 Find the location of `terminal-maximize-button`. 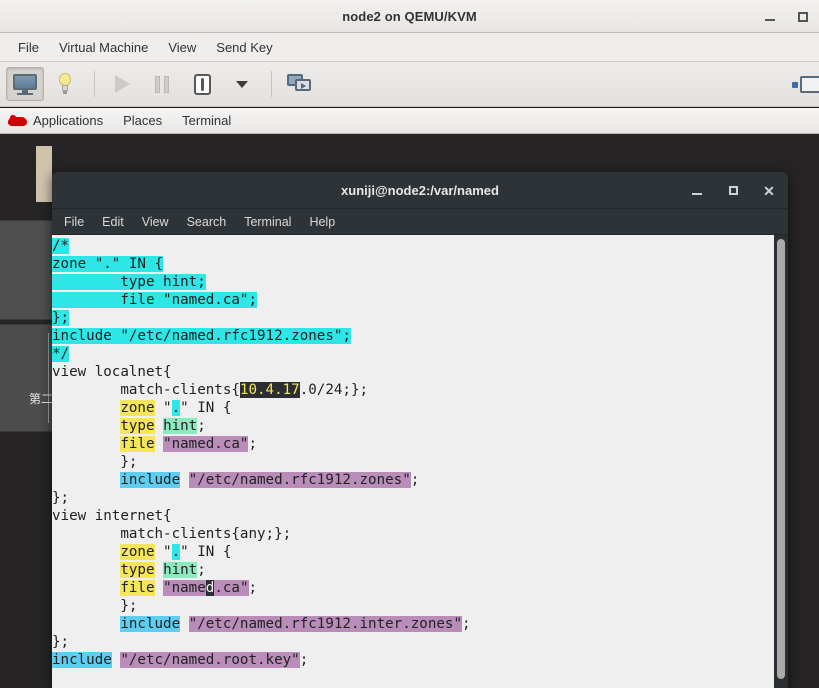

terminal-maximize-button is located at coordinates (733, 191).